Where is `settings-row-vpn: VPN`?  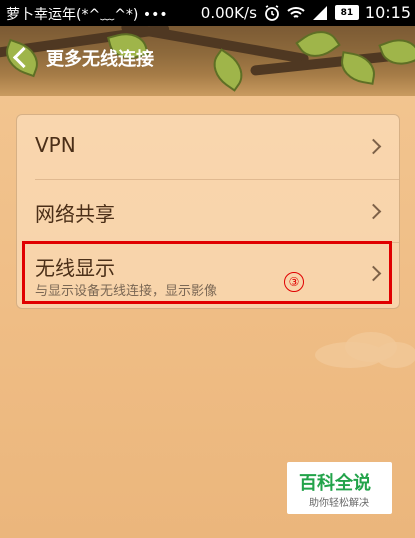
settings-row-vpn: VPN is located at coordinates (208, 146).